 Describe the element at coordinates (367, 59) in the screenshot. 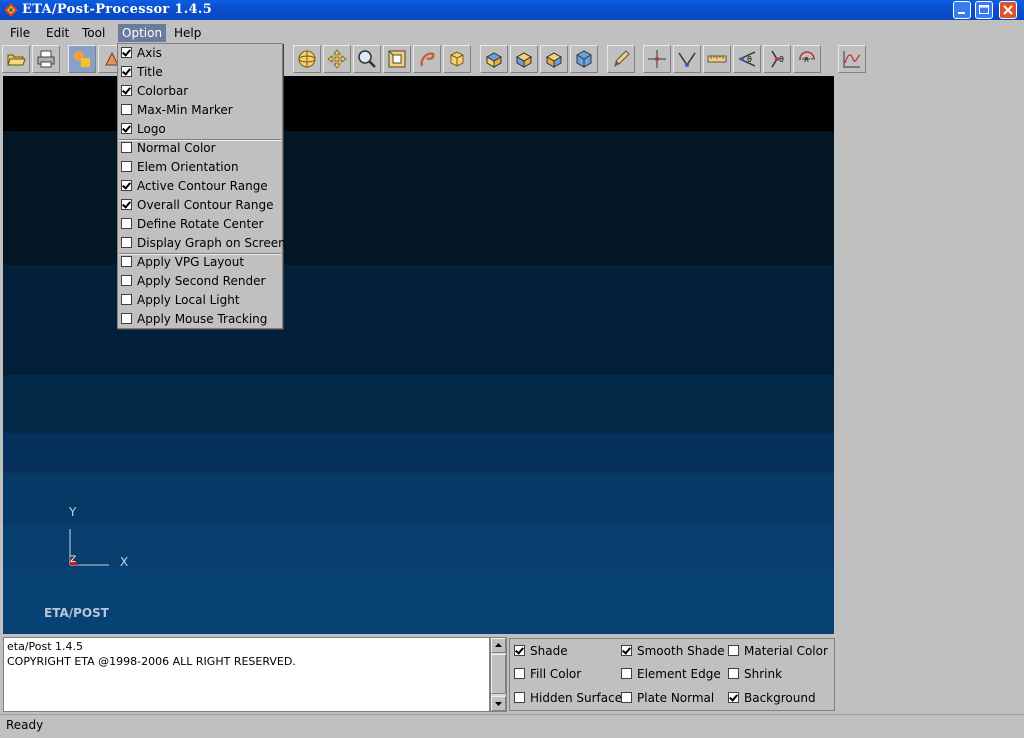

I see `zoom-button` at that location.